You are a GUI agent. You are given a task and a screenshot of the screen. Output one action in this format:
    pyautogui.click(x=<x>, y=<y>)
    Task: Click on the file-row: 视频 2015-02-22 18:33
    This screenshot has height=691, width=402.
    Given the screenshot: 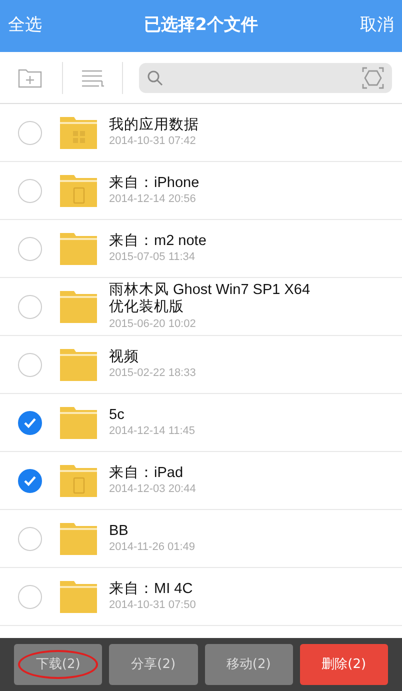 What is the action you would take?
    pyautogui.click(x=201, y=365)
    